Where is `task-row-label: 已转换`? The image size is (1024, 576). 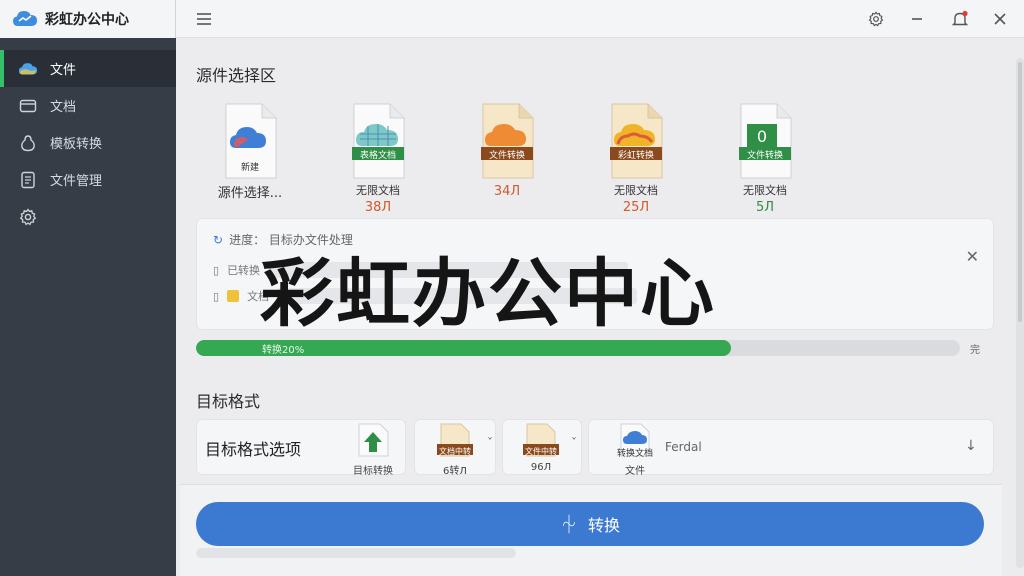 task-row-label: 已转换 is located at coordinates (244, 270).